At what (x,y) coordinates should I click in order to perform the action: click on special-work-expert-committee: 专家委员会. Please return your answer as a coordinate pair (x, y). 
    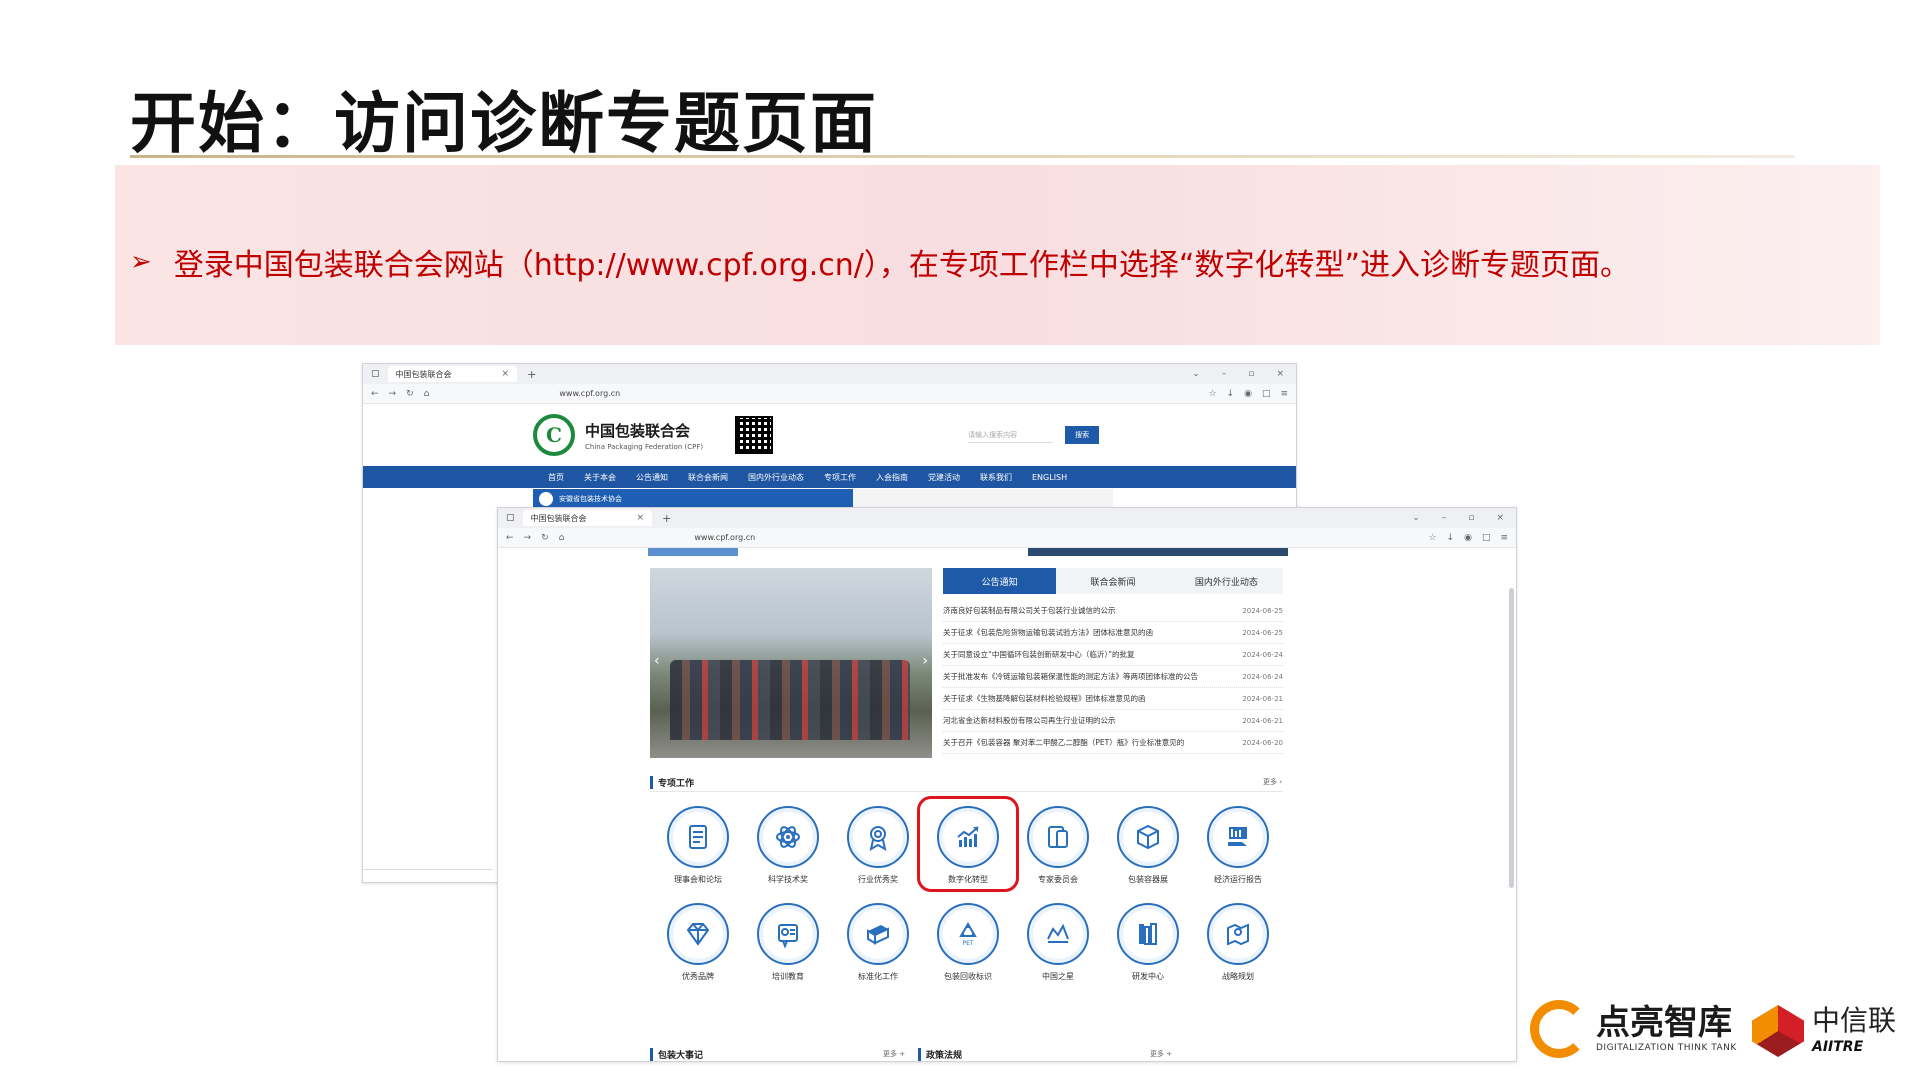
    Looking at the image, I should click on (1058, 845).